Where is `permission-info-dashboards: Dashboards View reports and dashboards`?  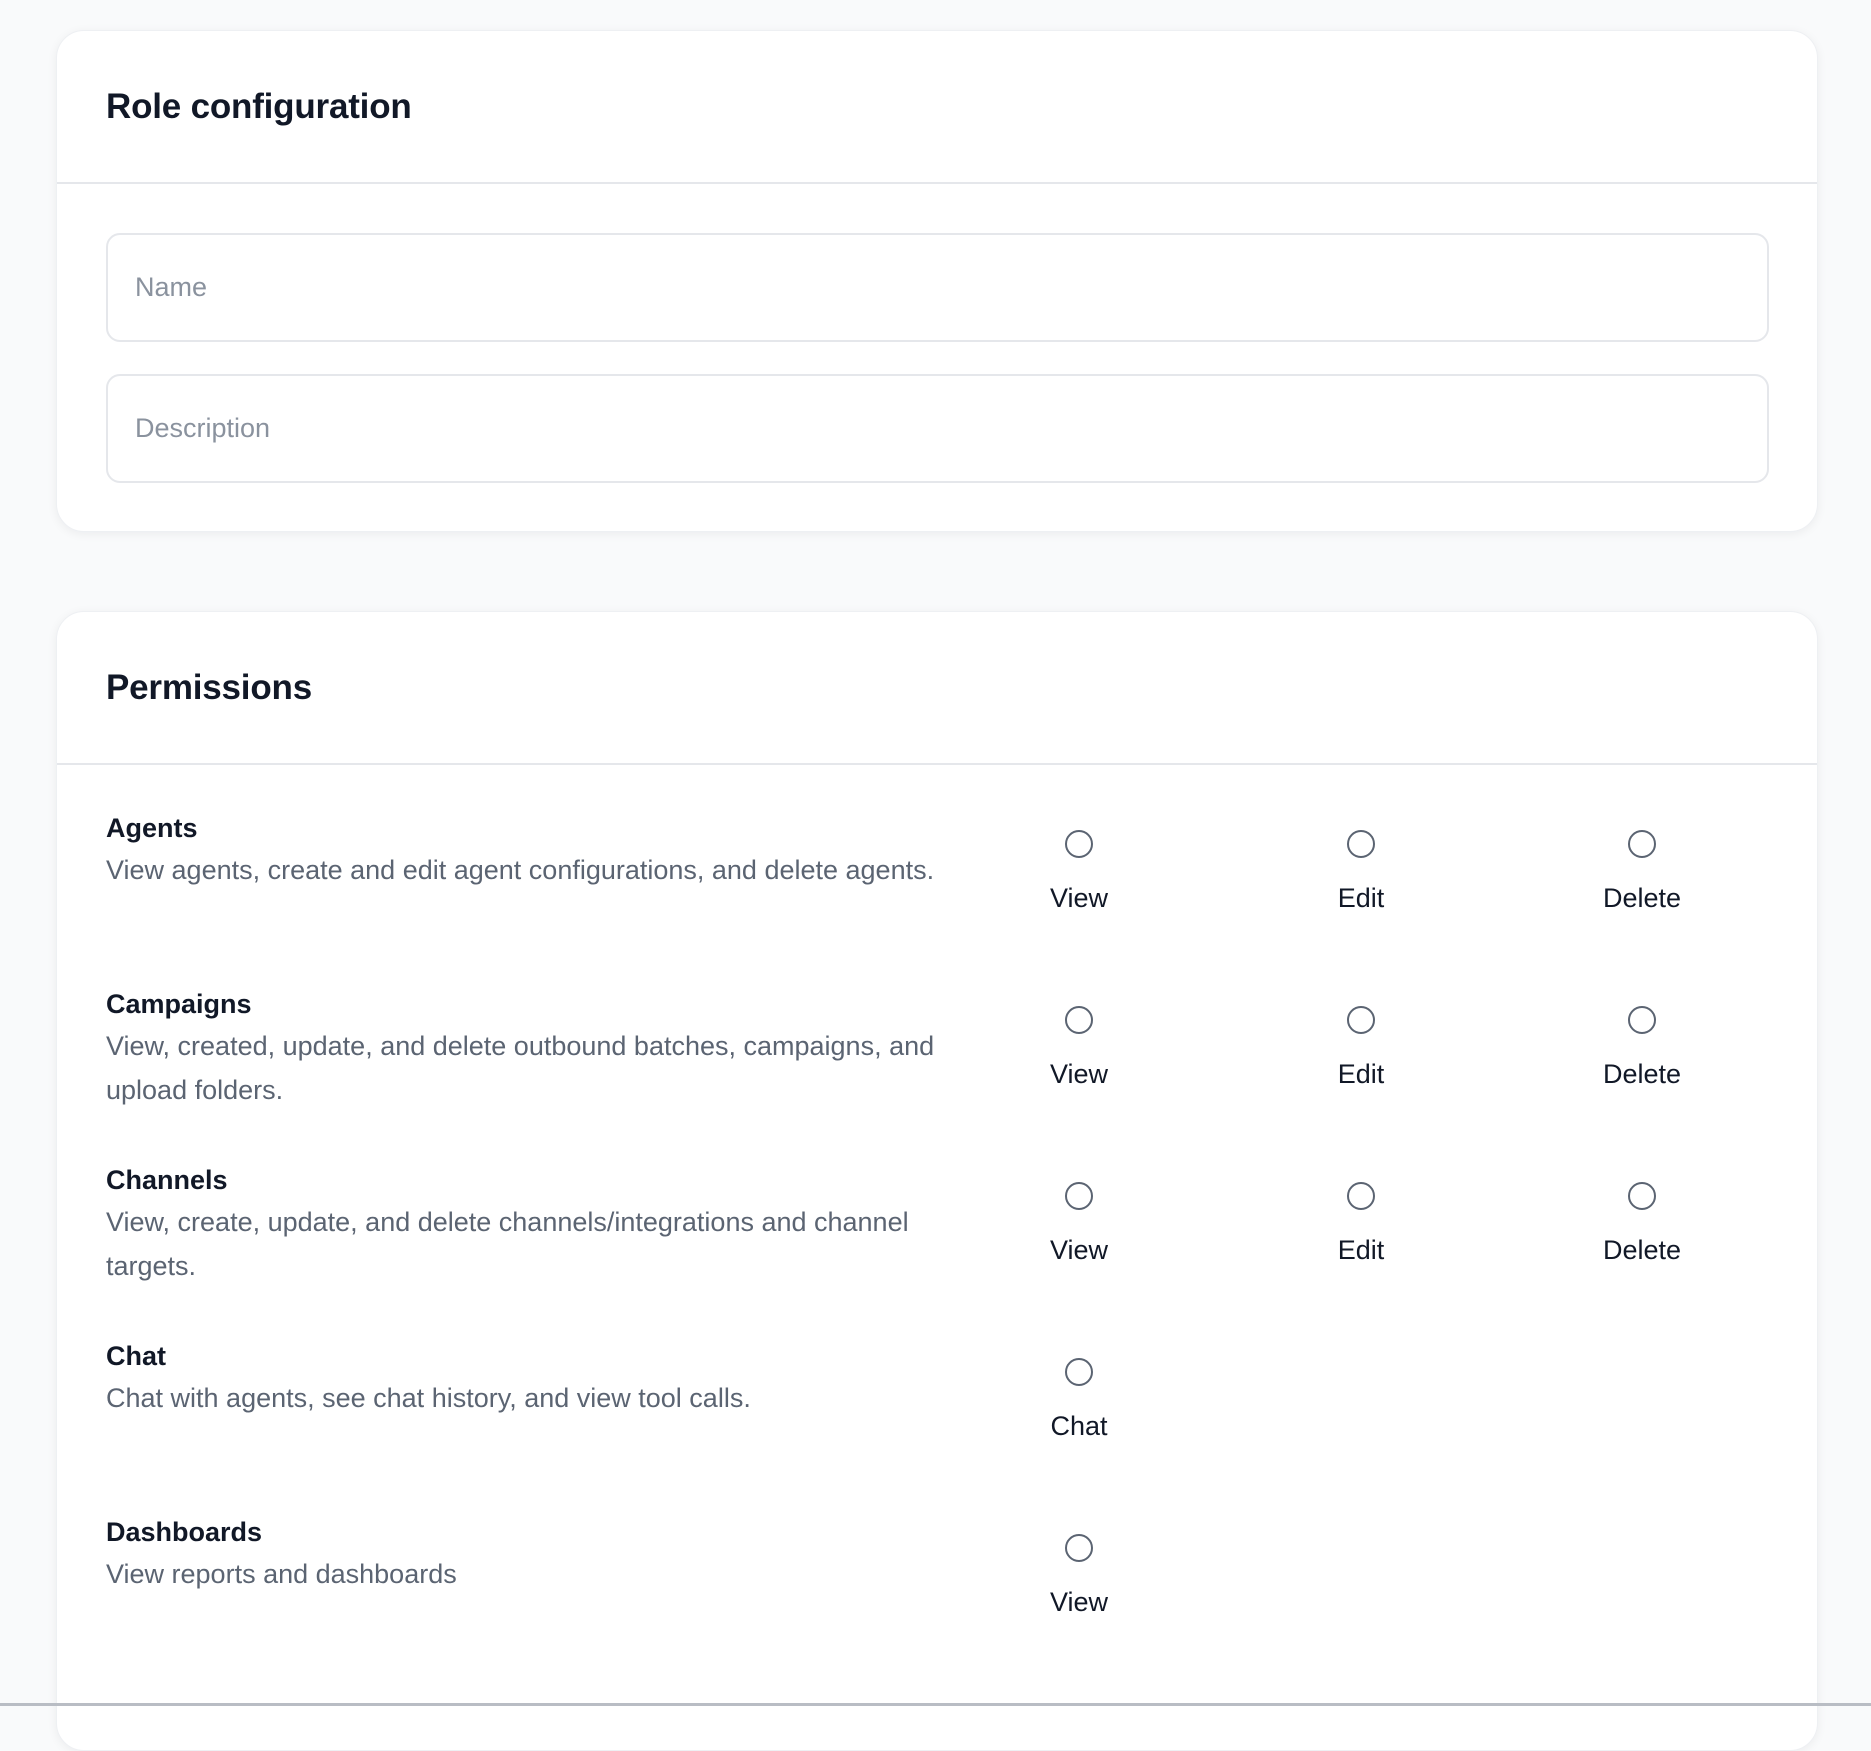
permission-info-dashboards: Dashboards View reports and dashboards is located at coordinates (521, 1555).